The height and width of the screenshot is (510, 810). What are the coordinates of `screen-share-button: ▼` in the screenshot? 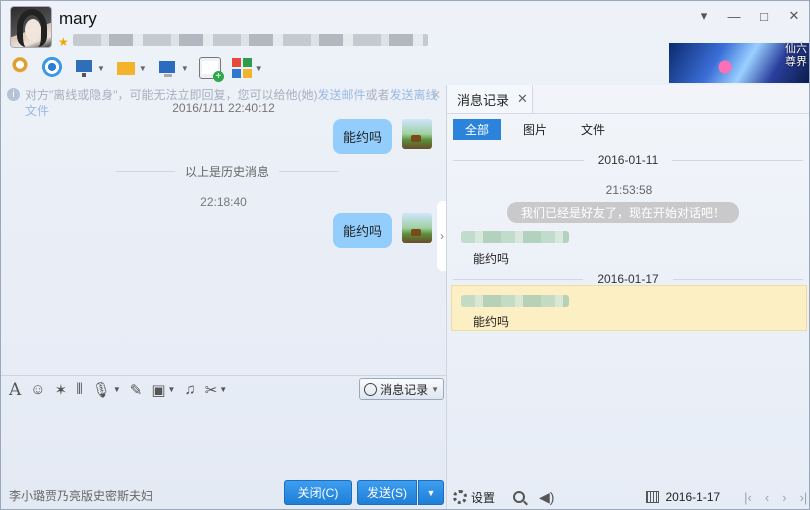 It's located at (89, 68).